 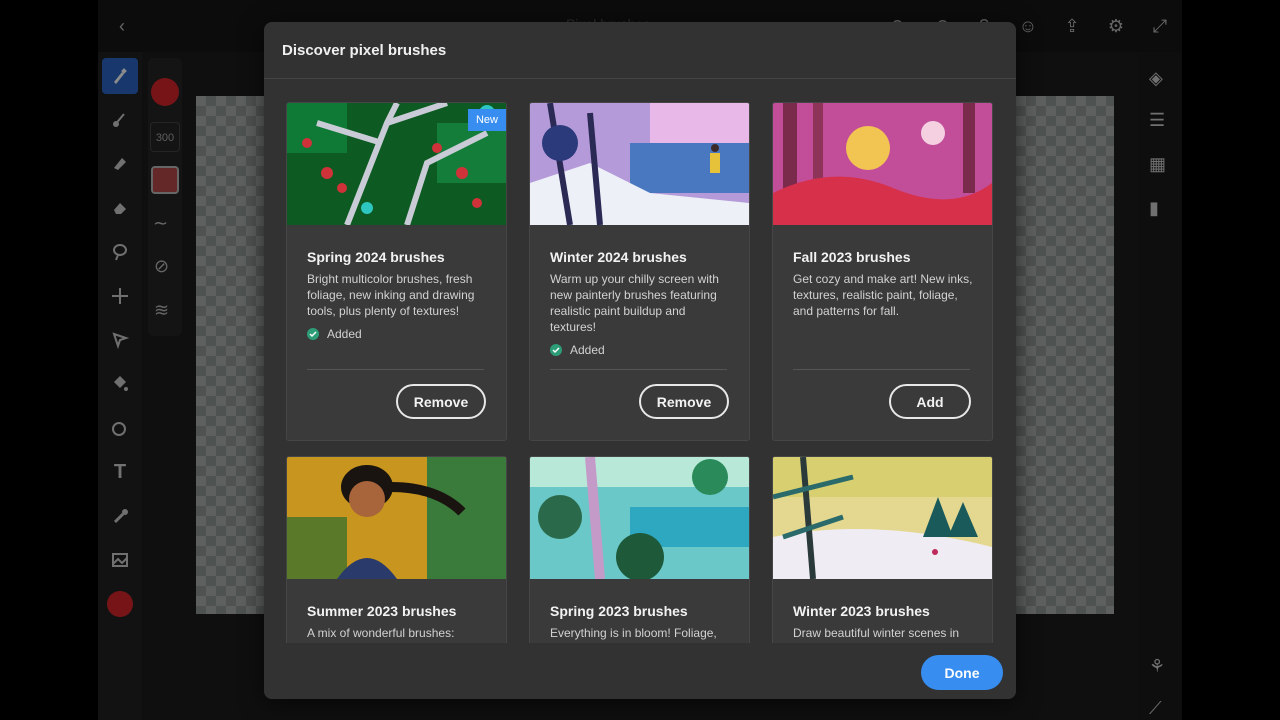 What do you see at coordinates (640, 671) in the screenshot?
I see `dialog-footer` at bounding box center [640, 671].